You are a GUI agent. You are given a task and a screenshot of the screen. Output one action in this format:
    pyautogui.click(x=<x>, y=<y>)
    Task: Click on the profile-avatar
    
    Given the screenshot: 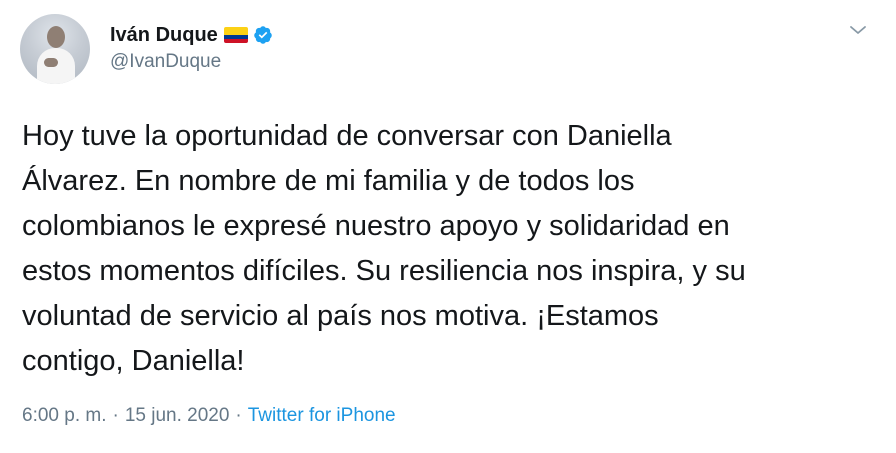 What is the action you would take?
    pyautogui.click(x=55, y=49)
    